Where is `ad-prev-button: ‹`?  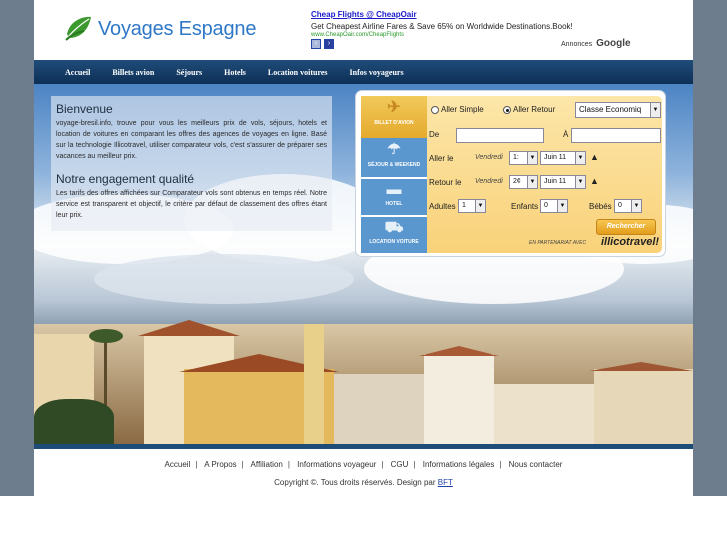
ad-prev-button: ‹ is located at coordinates (316, 44).